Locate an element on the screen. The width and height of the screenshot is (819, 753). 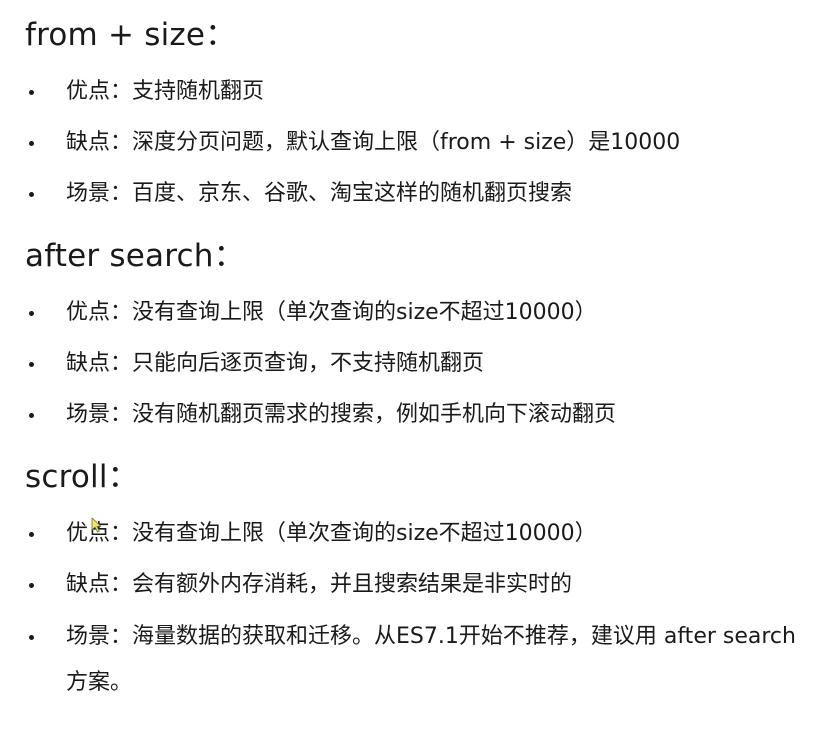
section-heading-from-size: from + size： is located at coordinates (131, 35).